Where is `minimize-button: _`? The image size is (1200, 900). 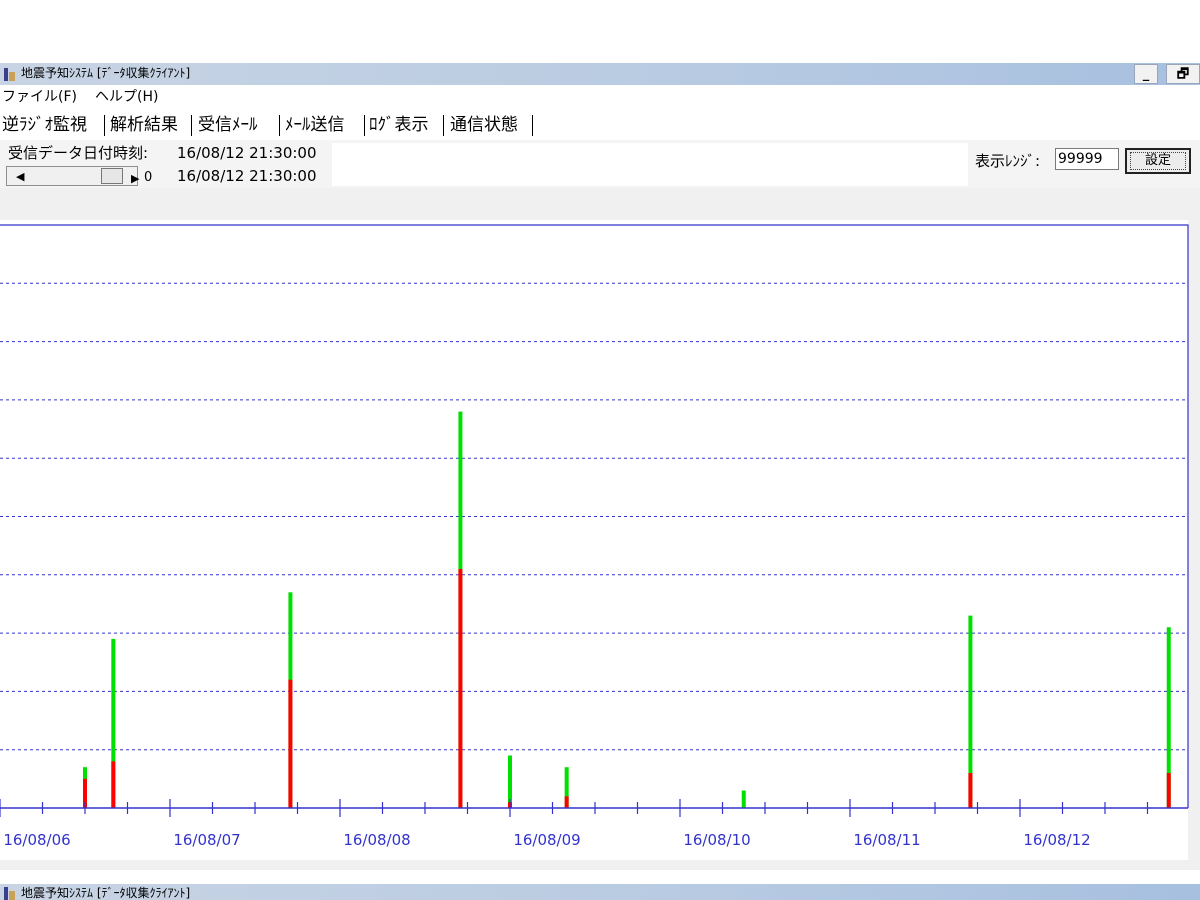
minimize-button: _ is located at coordinates (1146, 74).